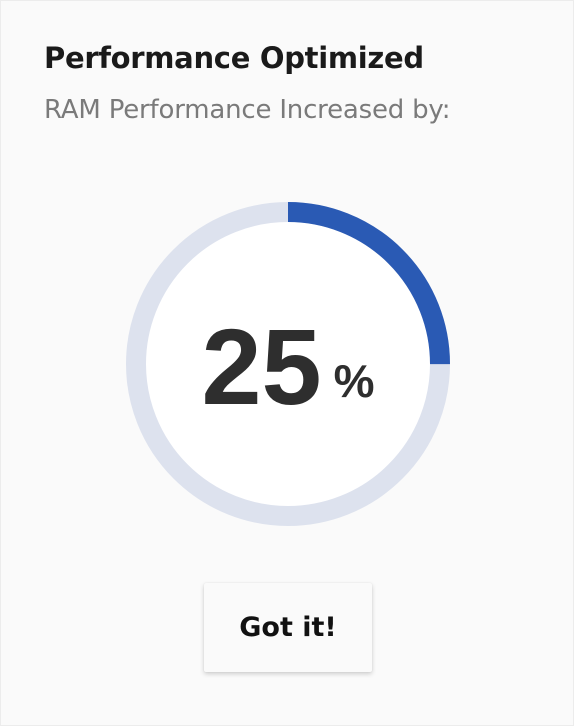  Describe the element at coordinates (234, 58) in the screenshot. I see `dialog-title: Performance Optimized` at that location.